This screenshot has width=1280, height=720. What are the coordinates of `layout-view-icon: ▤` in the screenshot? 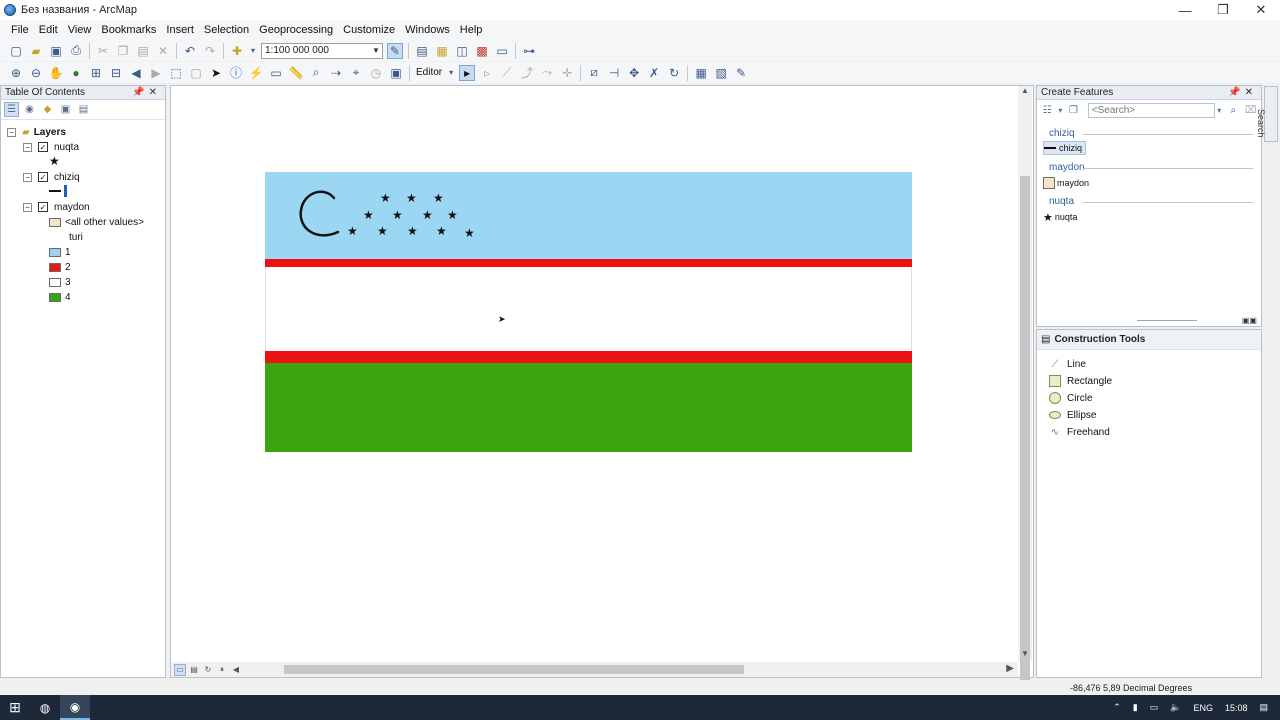 It's located at (194, 670).